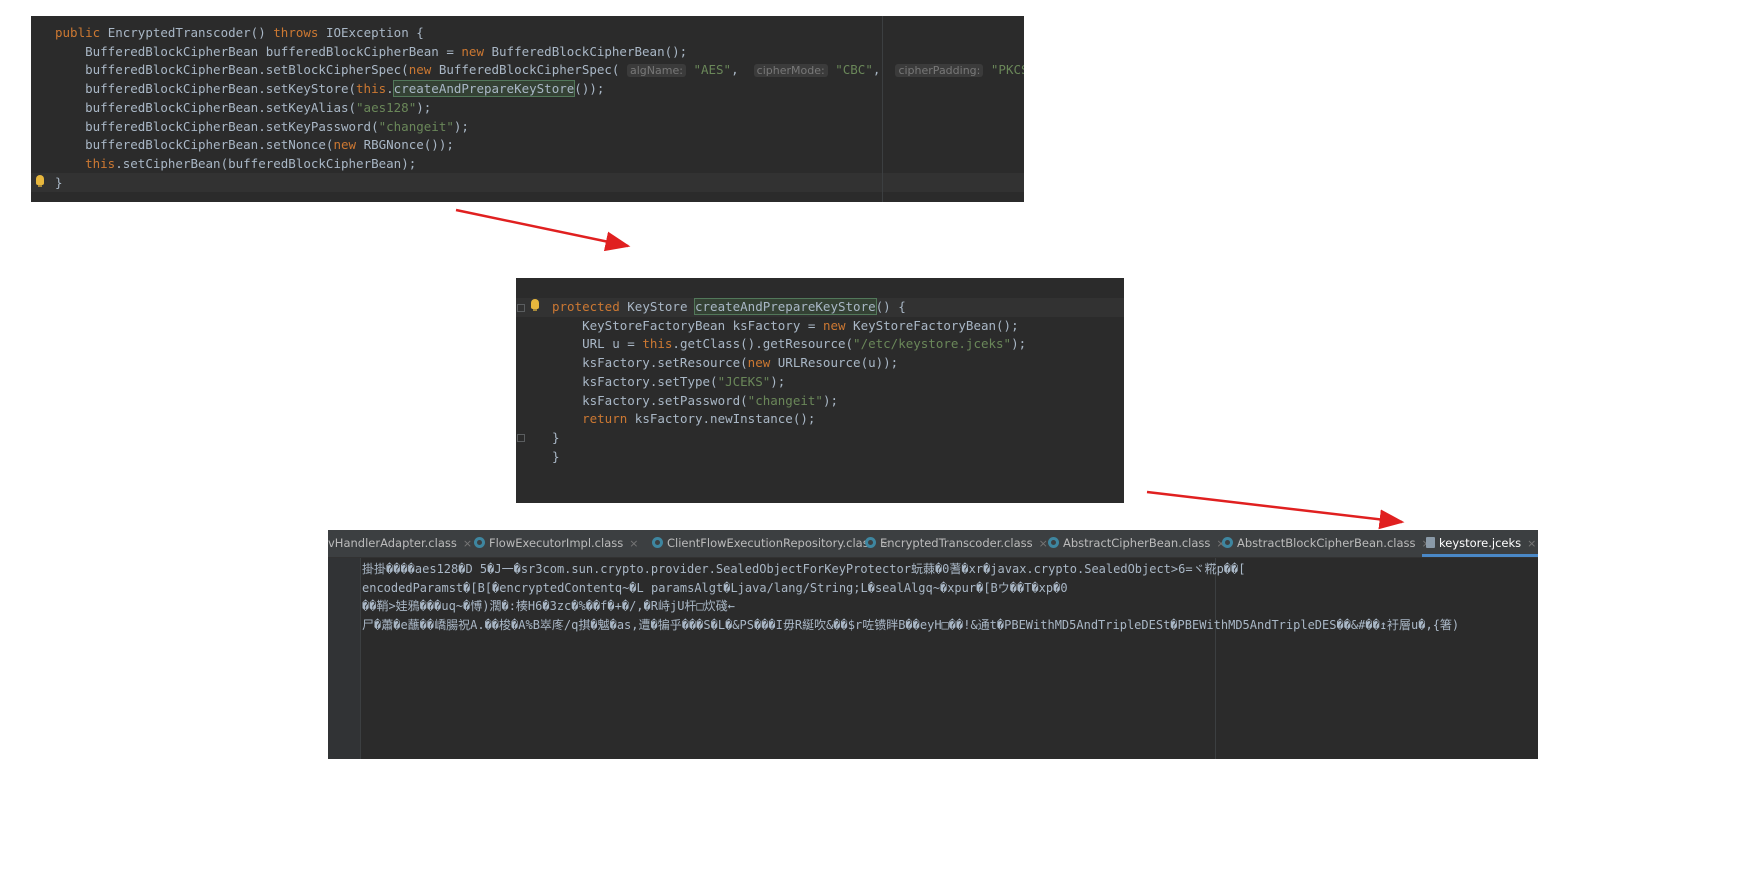 The width and height of the screenshot is (1761, 890). I want to click on arrow-to-create-keystore, so click(543, 230).